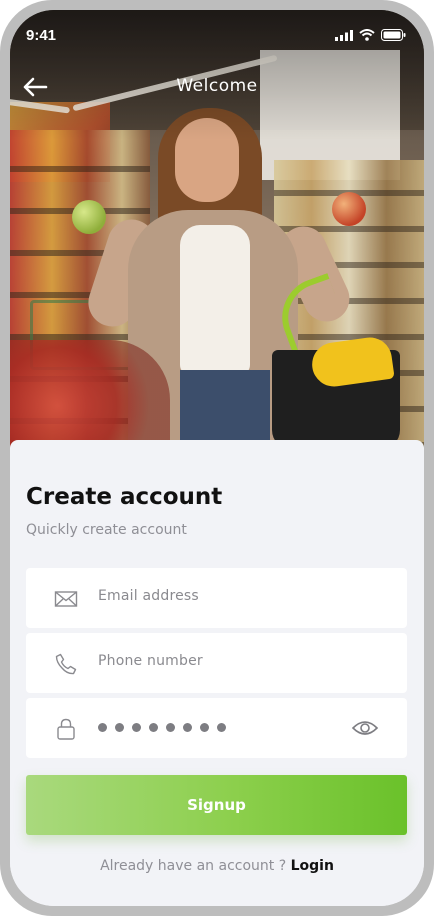 The height and width of the screenshot is (916, 434). What do you see at coordinates (217, 86) in the screenshot?
I see `page-title: Welcome` at bounding box center [217, 86].